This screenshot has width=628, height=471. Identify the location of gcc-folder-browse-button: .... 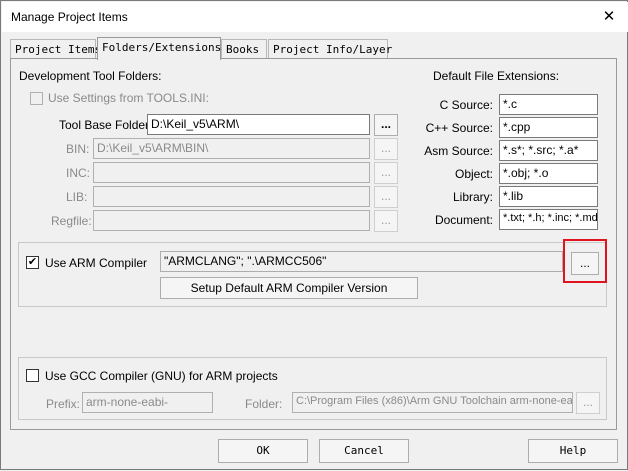
(588, 403).